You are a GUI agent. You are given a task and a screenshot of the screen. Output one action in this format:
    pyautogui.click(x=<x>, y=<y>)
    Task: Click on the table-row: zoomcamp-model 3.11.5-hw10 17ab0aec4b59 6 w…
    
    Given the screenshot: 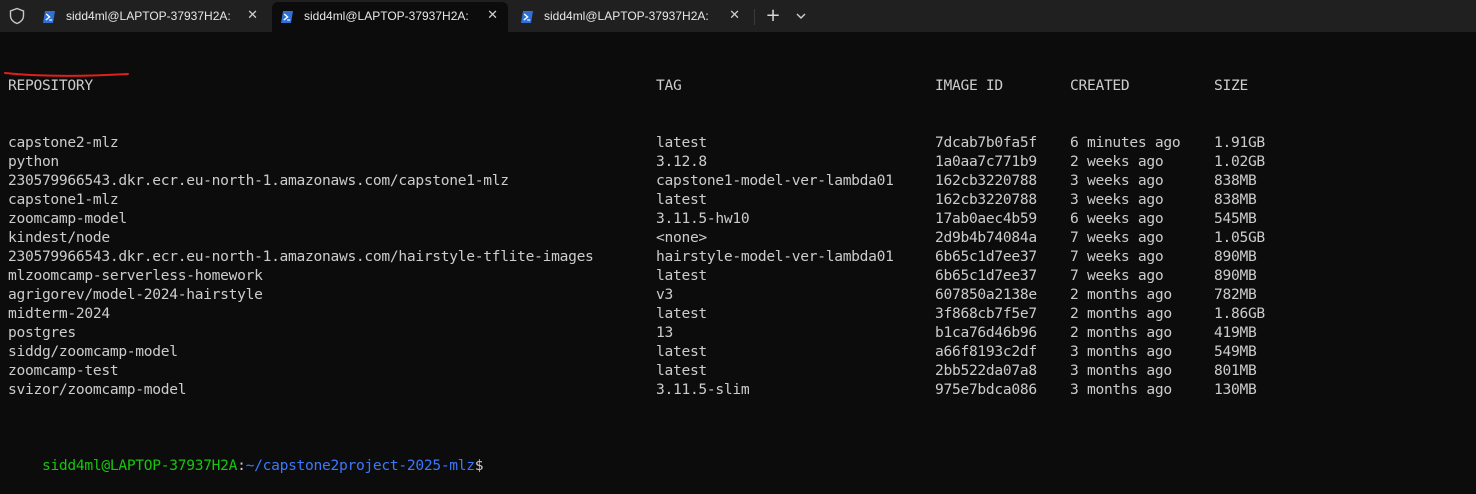 What is the action you would take?
    pyautogui.click(x=738, y=218)
    